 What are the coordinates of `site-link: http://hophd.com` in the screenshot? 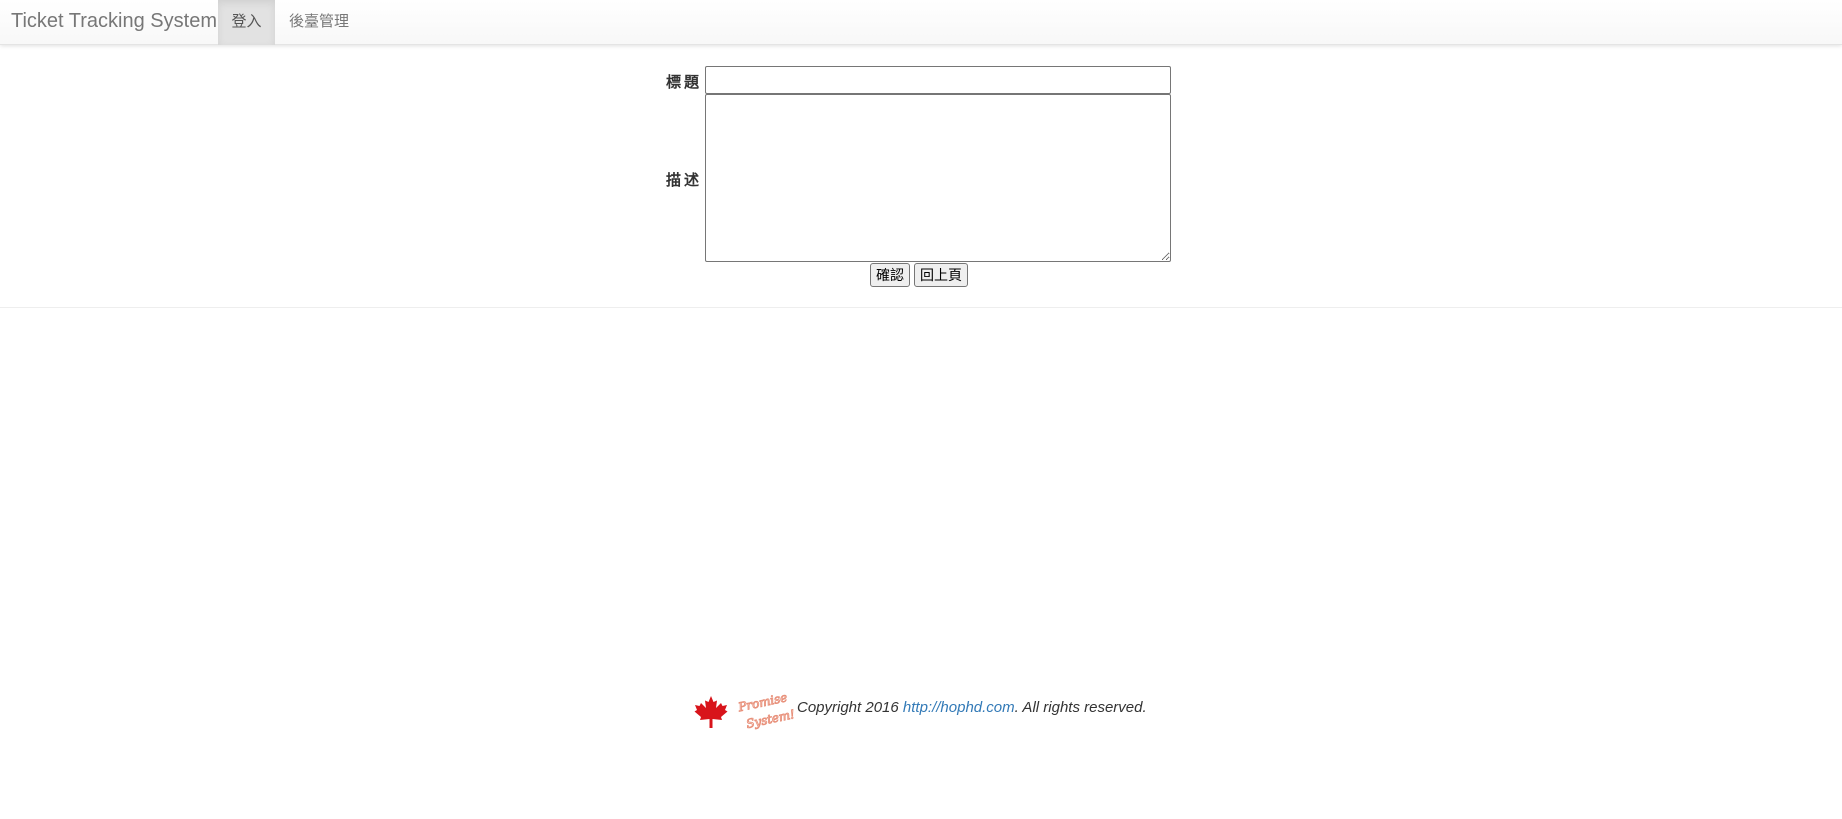 It's located at (959, 707).